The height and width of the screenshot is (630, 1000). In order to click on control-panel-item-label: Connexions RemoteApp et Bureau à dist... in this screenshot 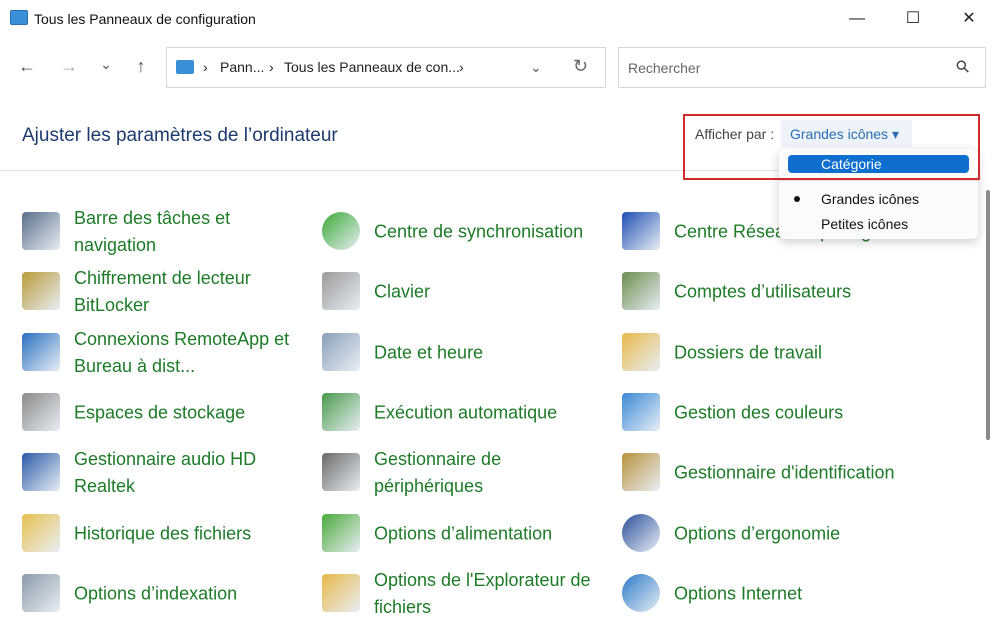, I will do `click(182, 352)`.